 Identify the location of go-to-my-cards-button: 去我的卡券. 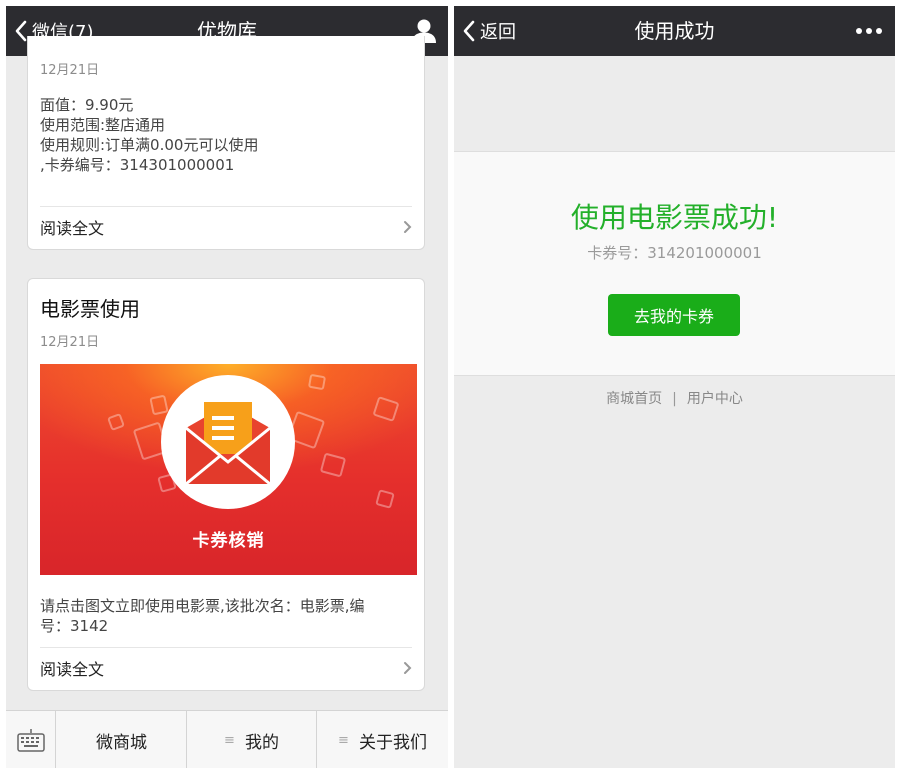
(674, 315).